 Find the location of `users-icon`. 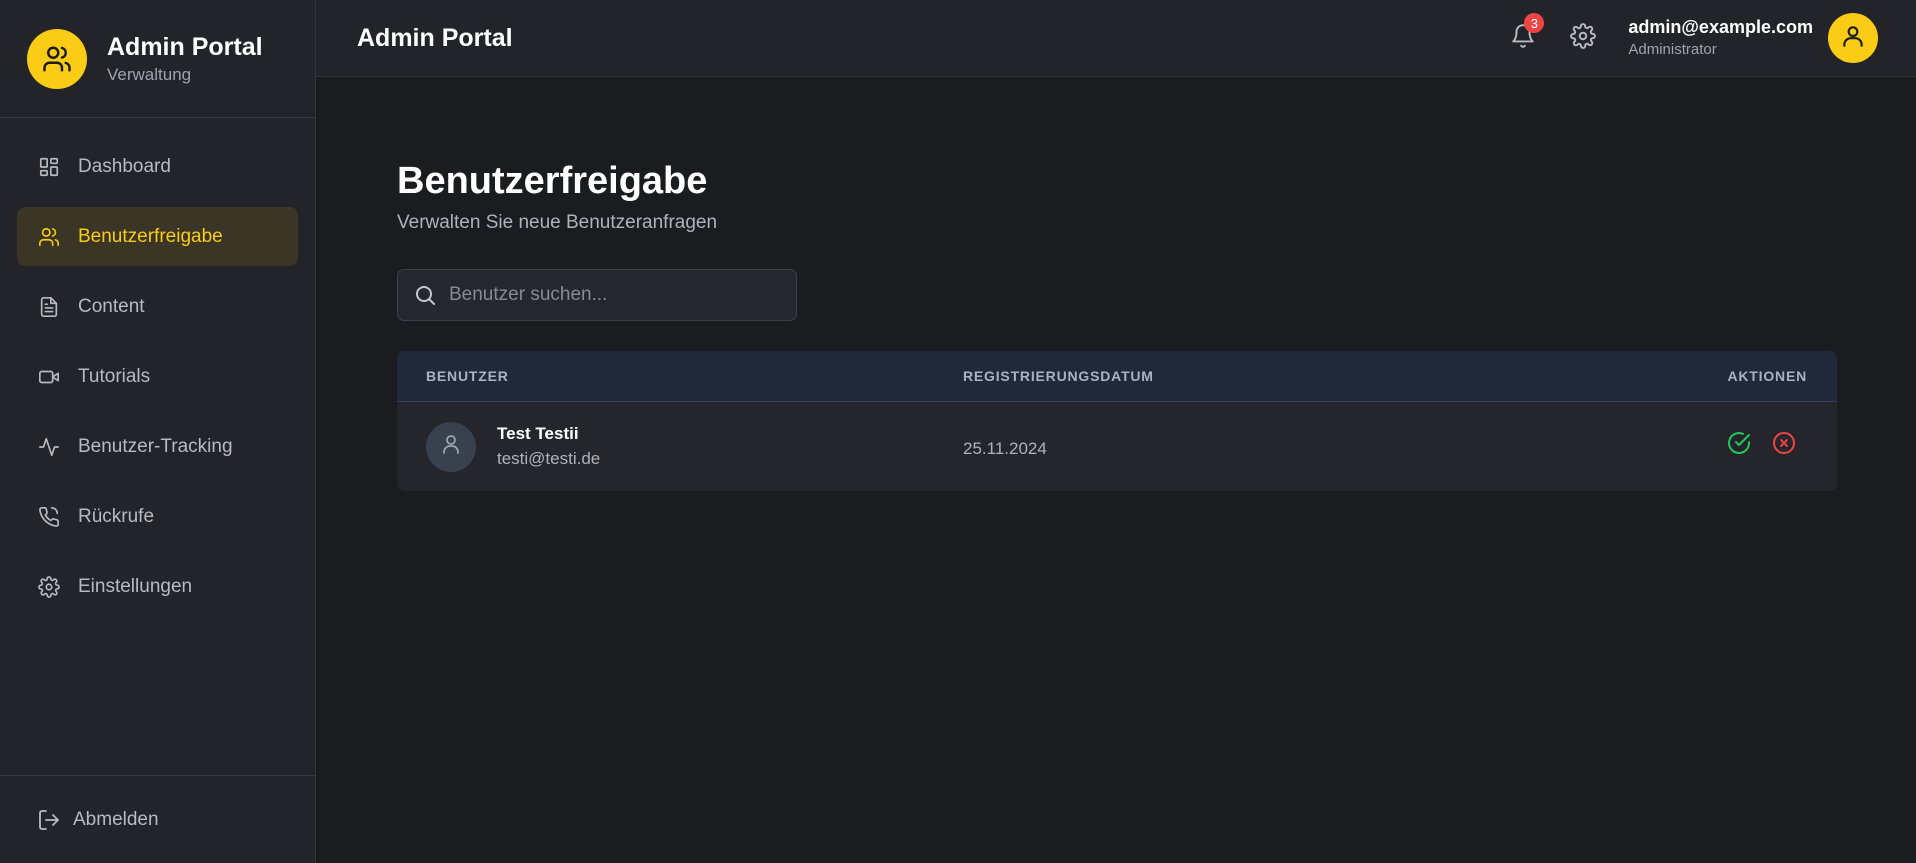

users-icon is located at coordinates (49, 237).